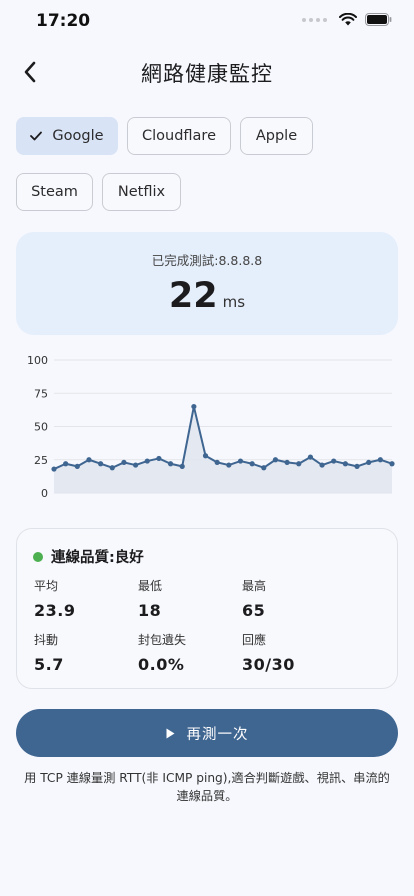 The height and width of the screenshot is (896, 414). What do you see at coordinates (78, 136) in the screenshot?
I see `chip-label: Google` at bounding box center [78, 136].